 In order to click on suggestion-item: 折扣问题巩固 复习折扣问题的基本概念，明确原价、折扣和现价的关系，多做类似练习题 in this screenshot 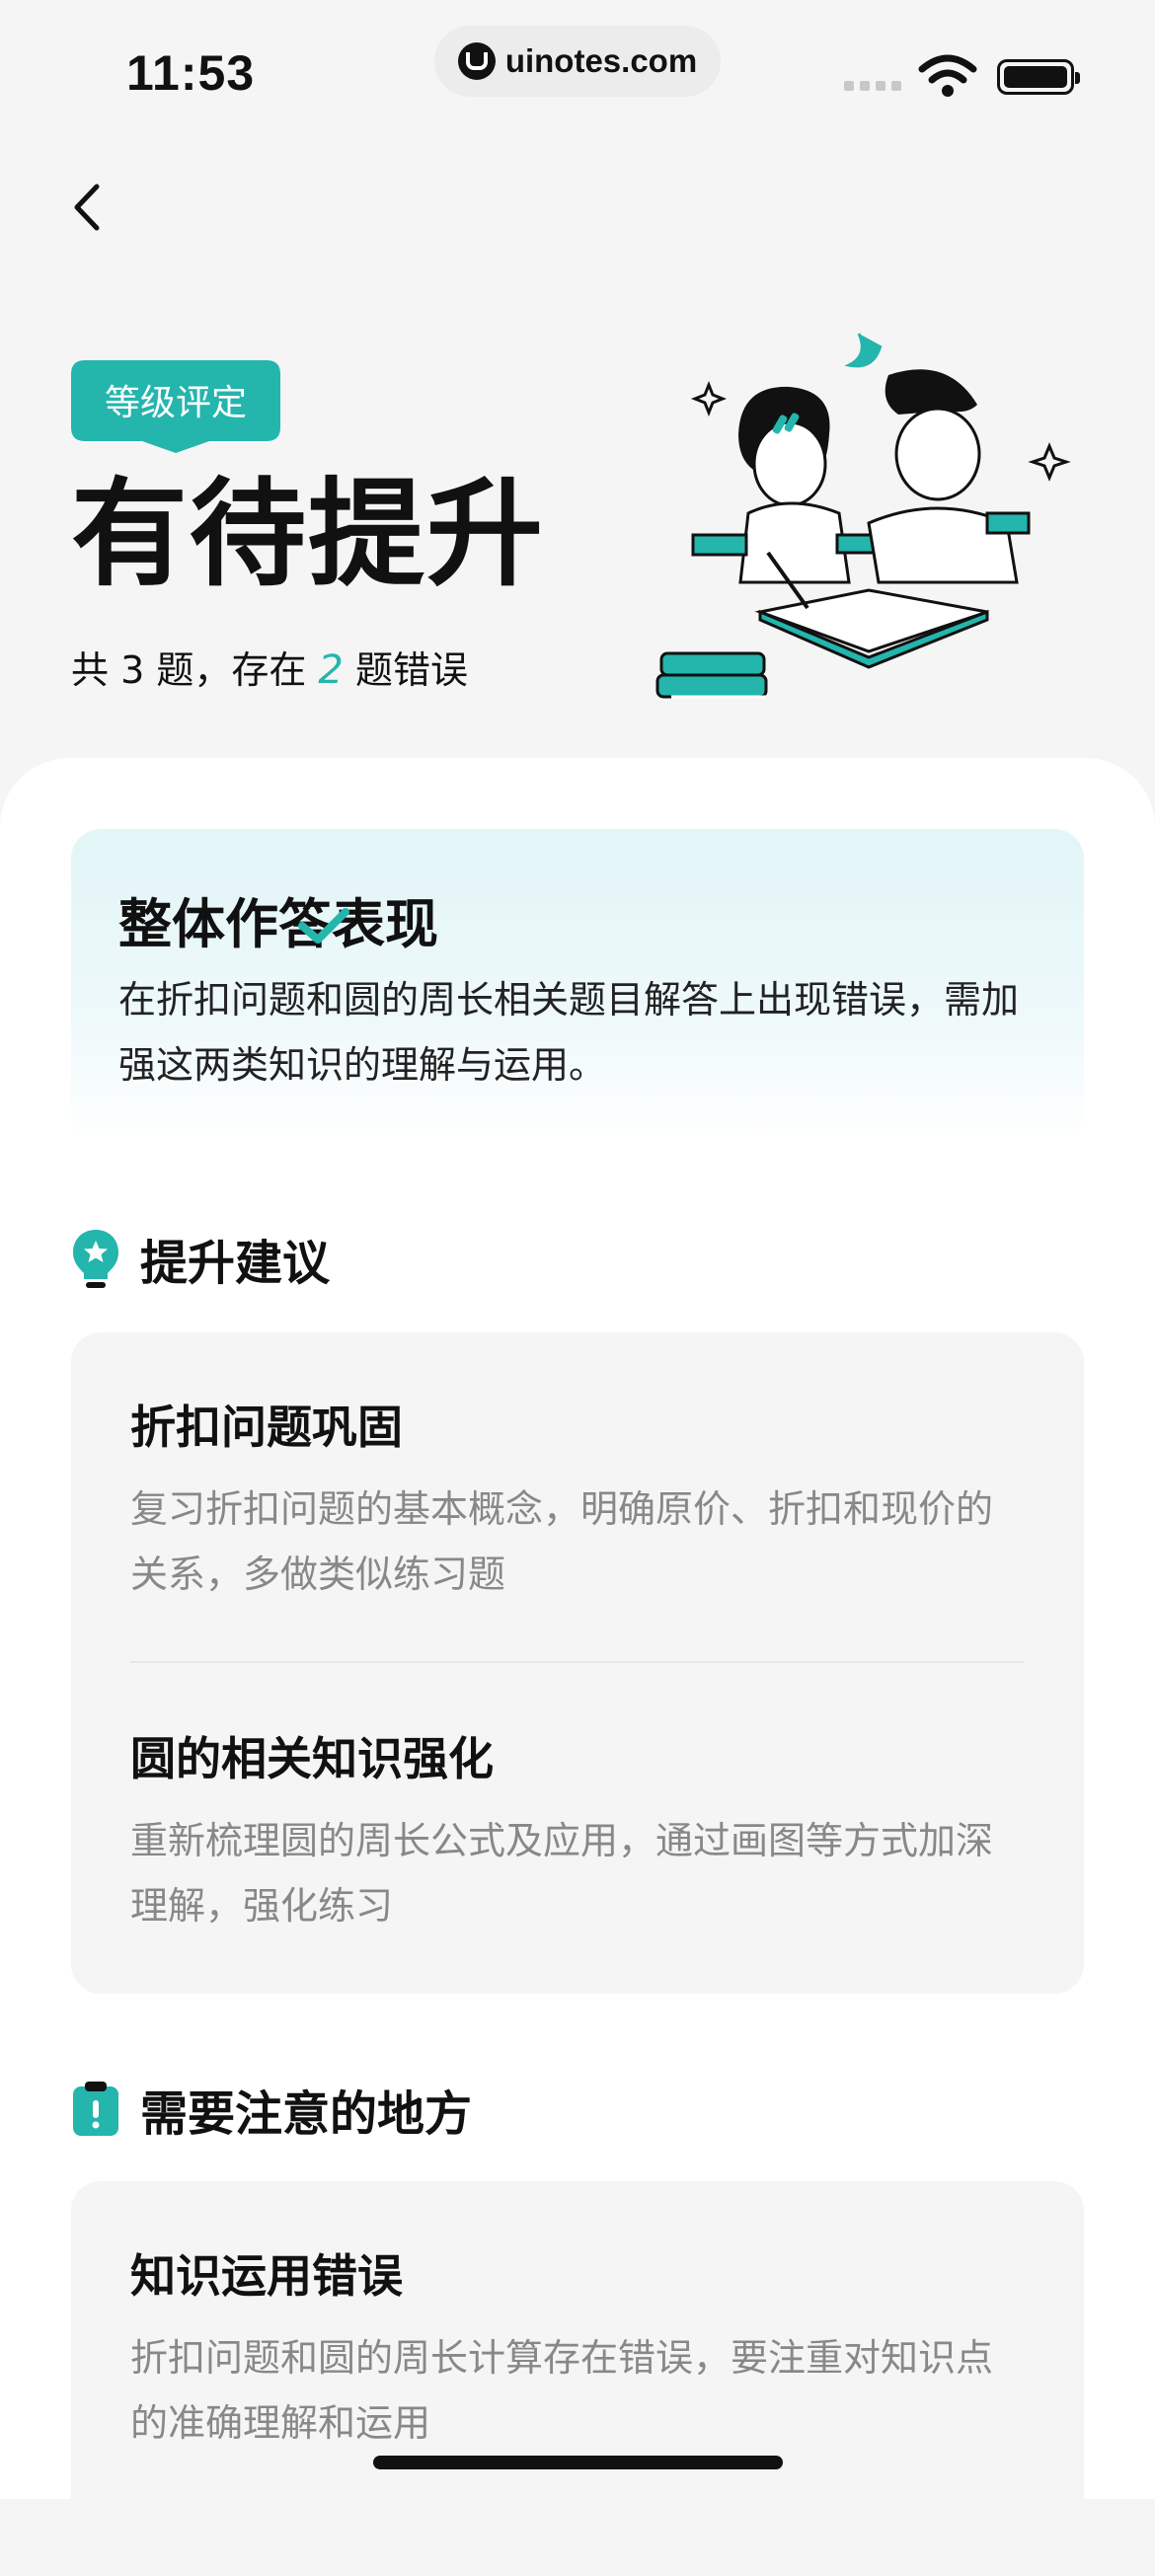, I will do `click(579, 1499)`.